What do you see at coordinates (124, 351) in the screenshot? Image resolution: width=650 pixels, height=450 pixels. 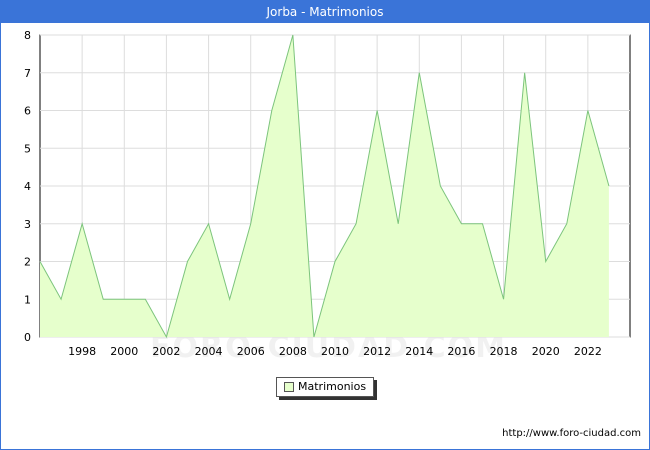 I see `x-tick-label: 2000` at bounding box center [124, 351].